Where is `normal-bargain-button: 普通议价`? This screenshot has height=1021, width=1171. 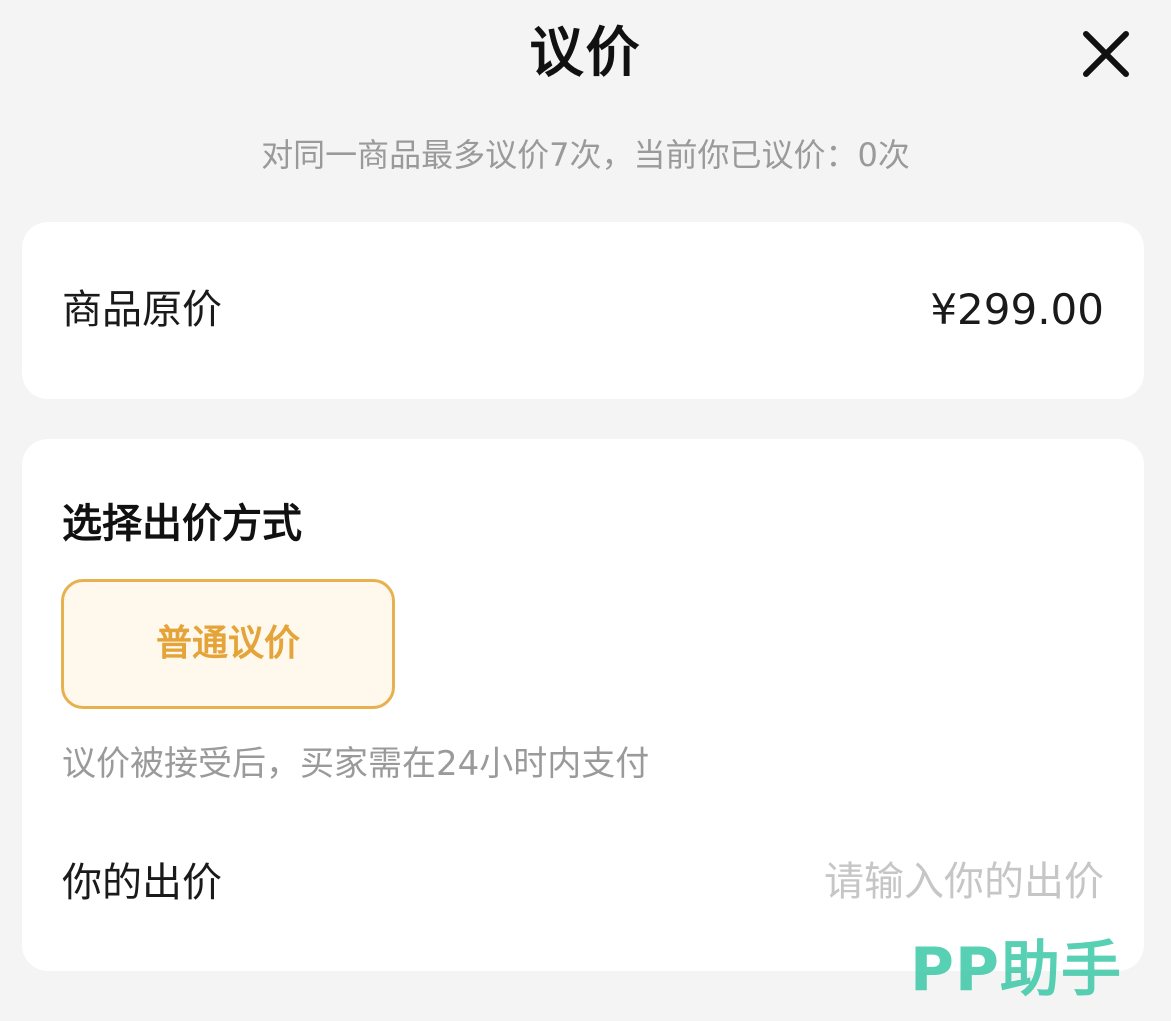 normal-bargain-button: 普通议价 is located at coordinates (228, 644).